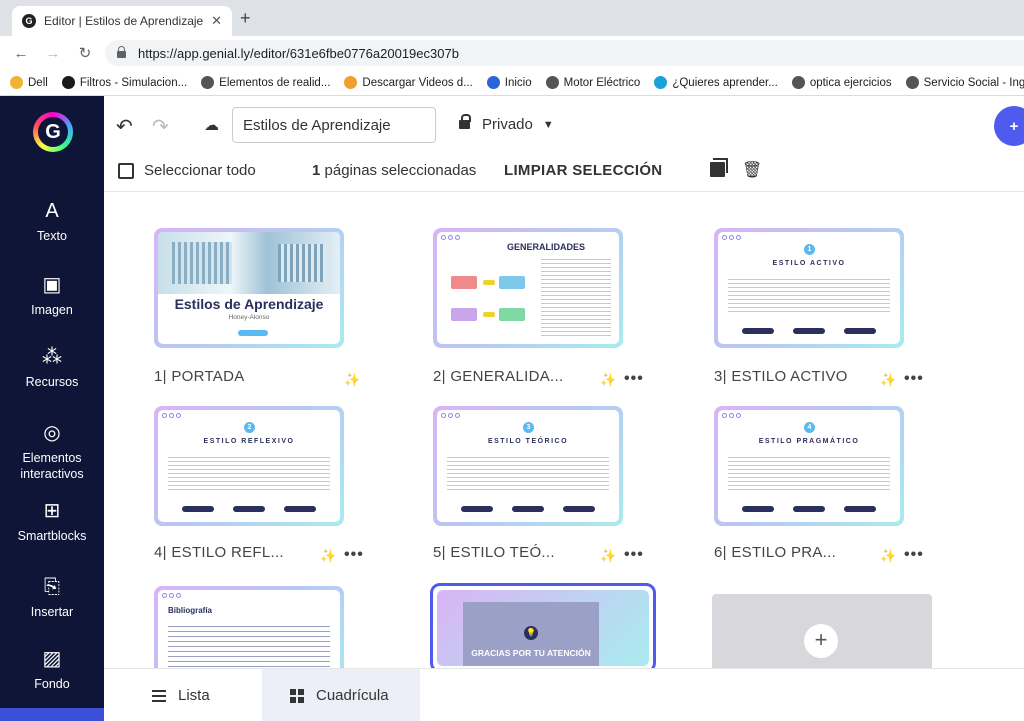 This screenshot has height=721, width=1024. I want to click on close-tab-icon: ✕, so click(216, 21).